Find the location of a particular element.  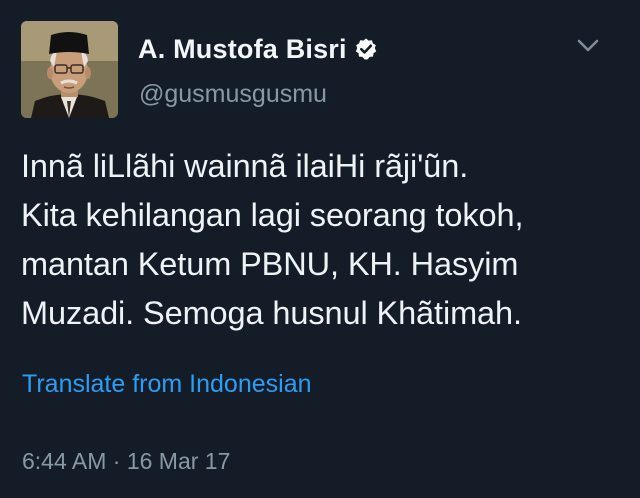

chevron-down-icon is located at coordinates (588, 46).